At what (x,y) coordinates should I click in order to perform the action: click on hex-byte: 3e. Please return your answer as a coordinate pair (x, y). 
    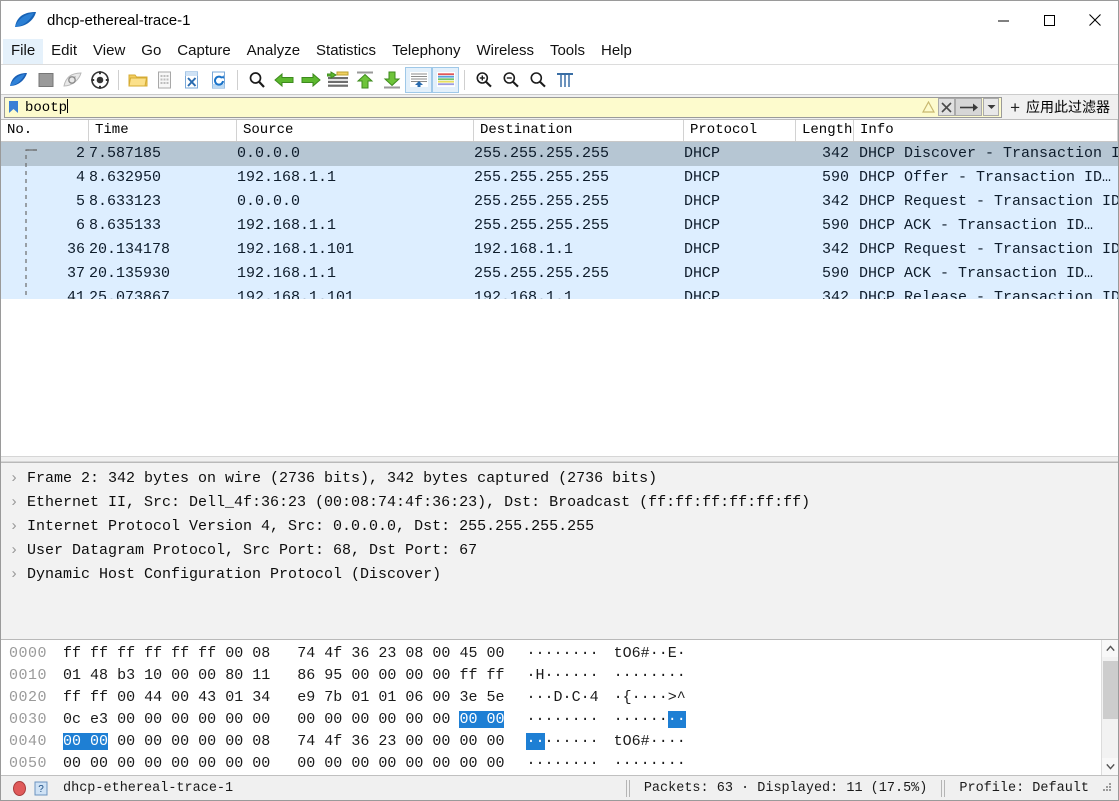
    Looking at the image, I should click on (468, 697).